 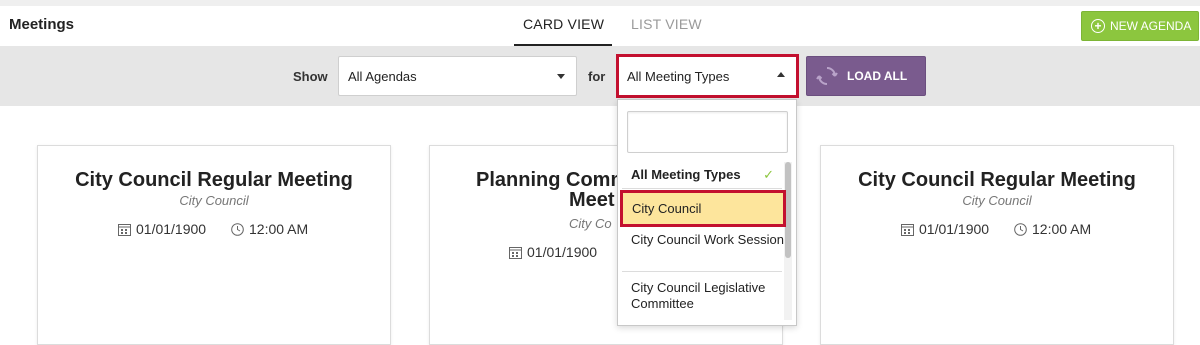 I want to click on load-all-button: LOAD ALL, so click(x=866, y=76).